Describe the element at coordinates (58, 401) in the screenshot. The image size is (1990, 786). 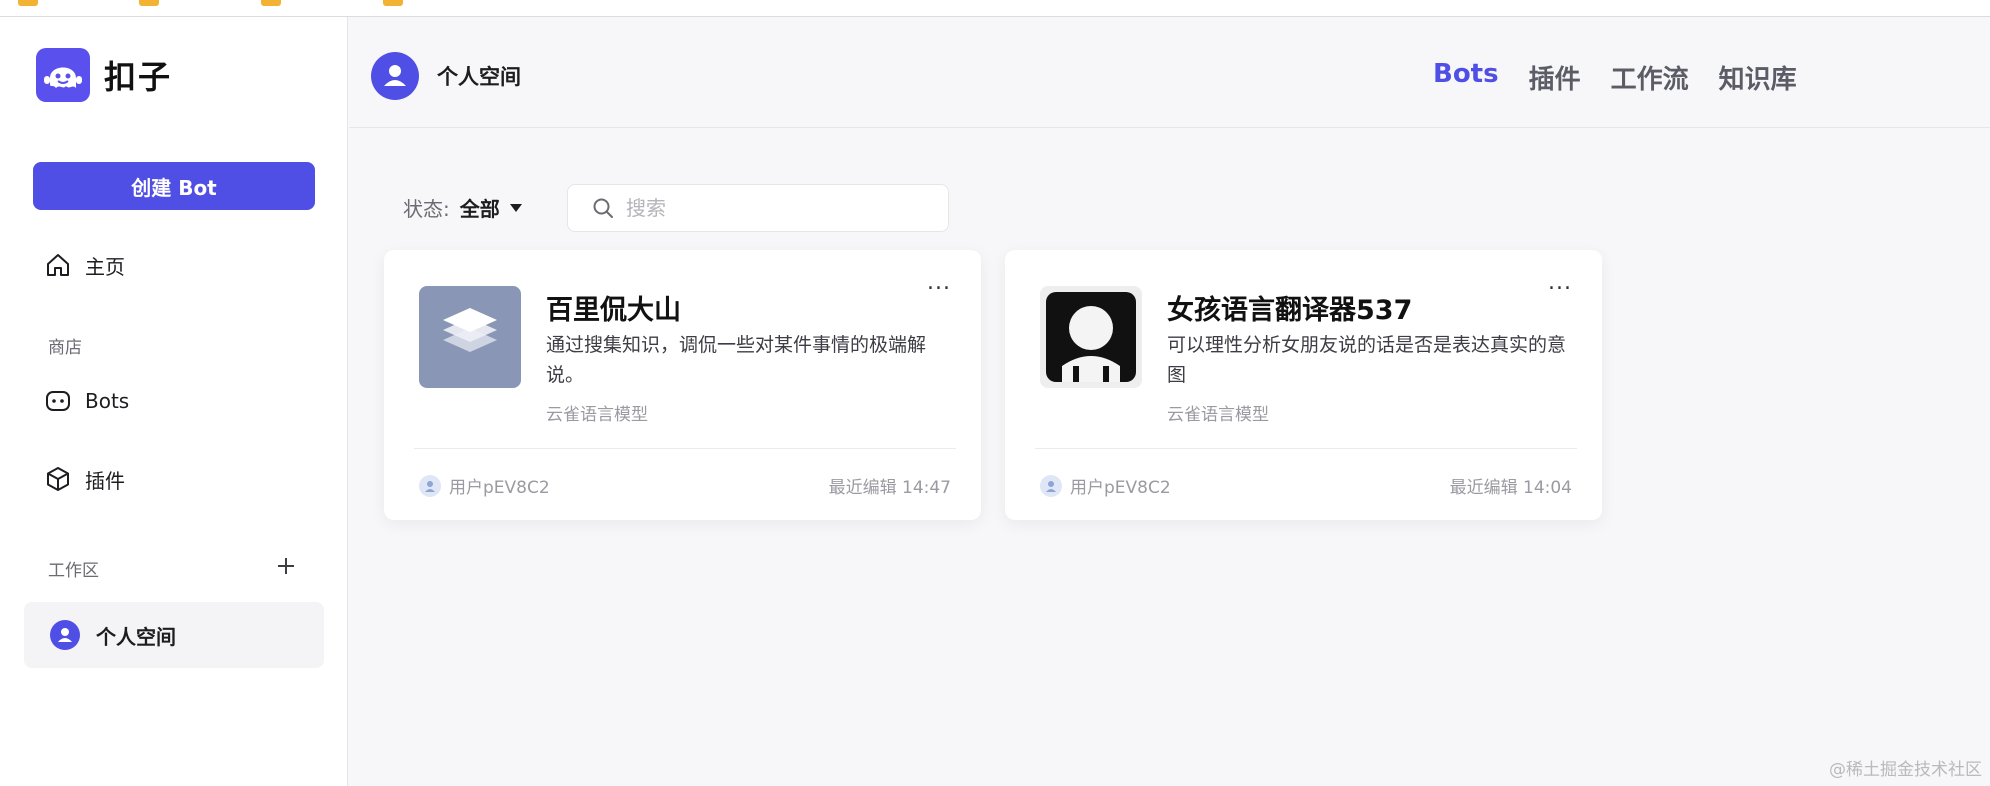
I see `bot-icon` at that location.